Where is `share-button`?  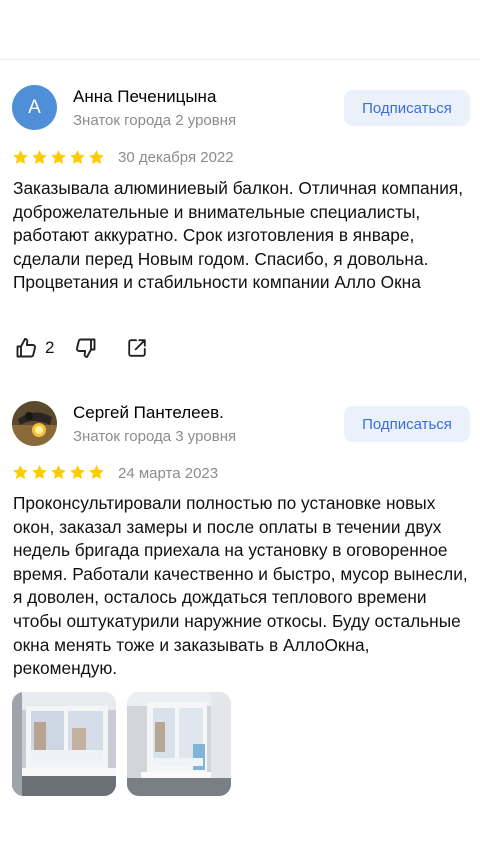 share-button is located at coordinates (137, 348).